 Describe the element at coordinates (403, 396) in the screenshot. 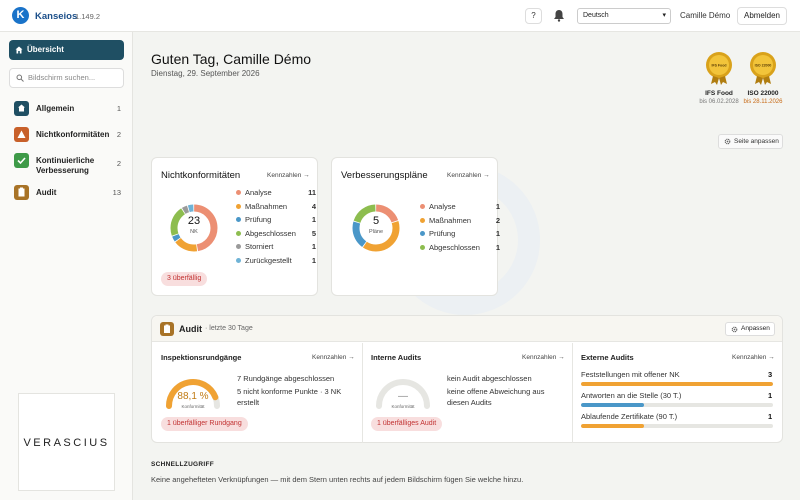

I see `gauge-value: —` at that location.